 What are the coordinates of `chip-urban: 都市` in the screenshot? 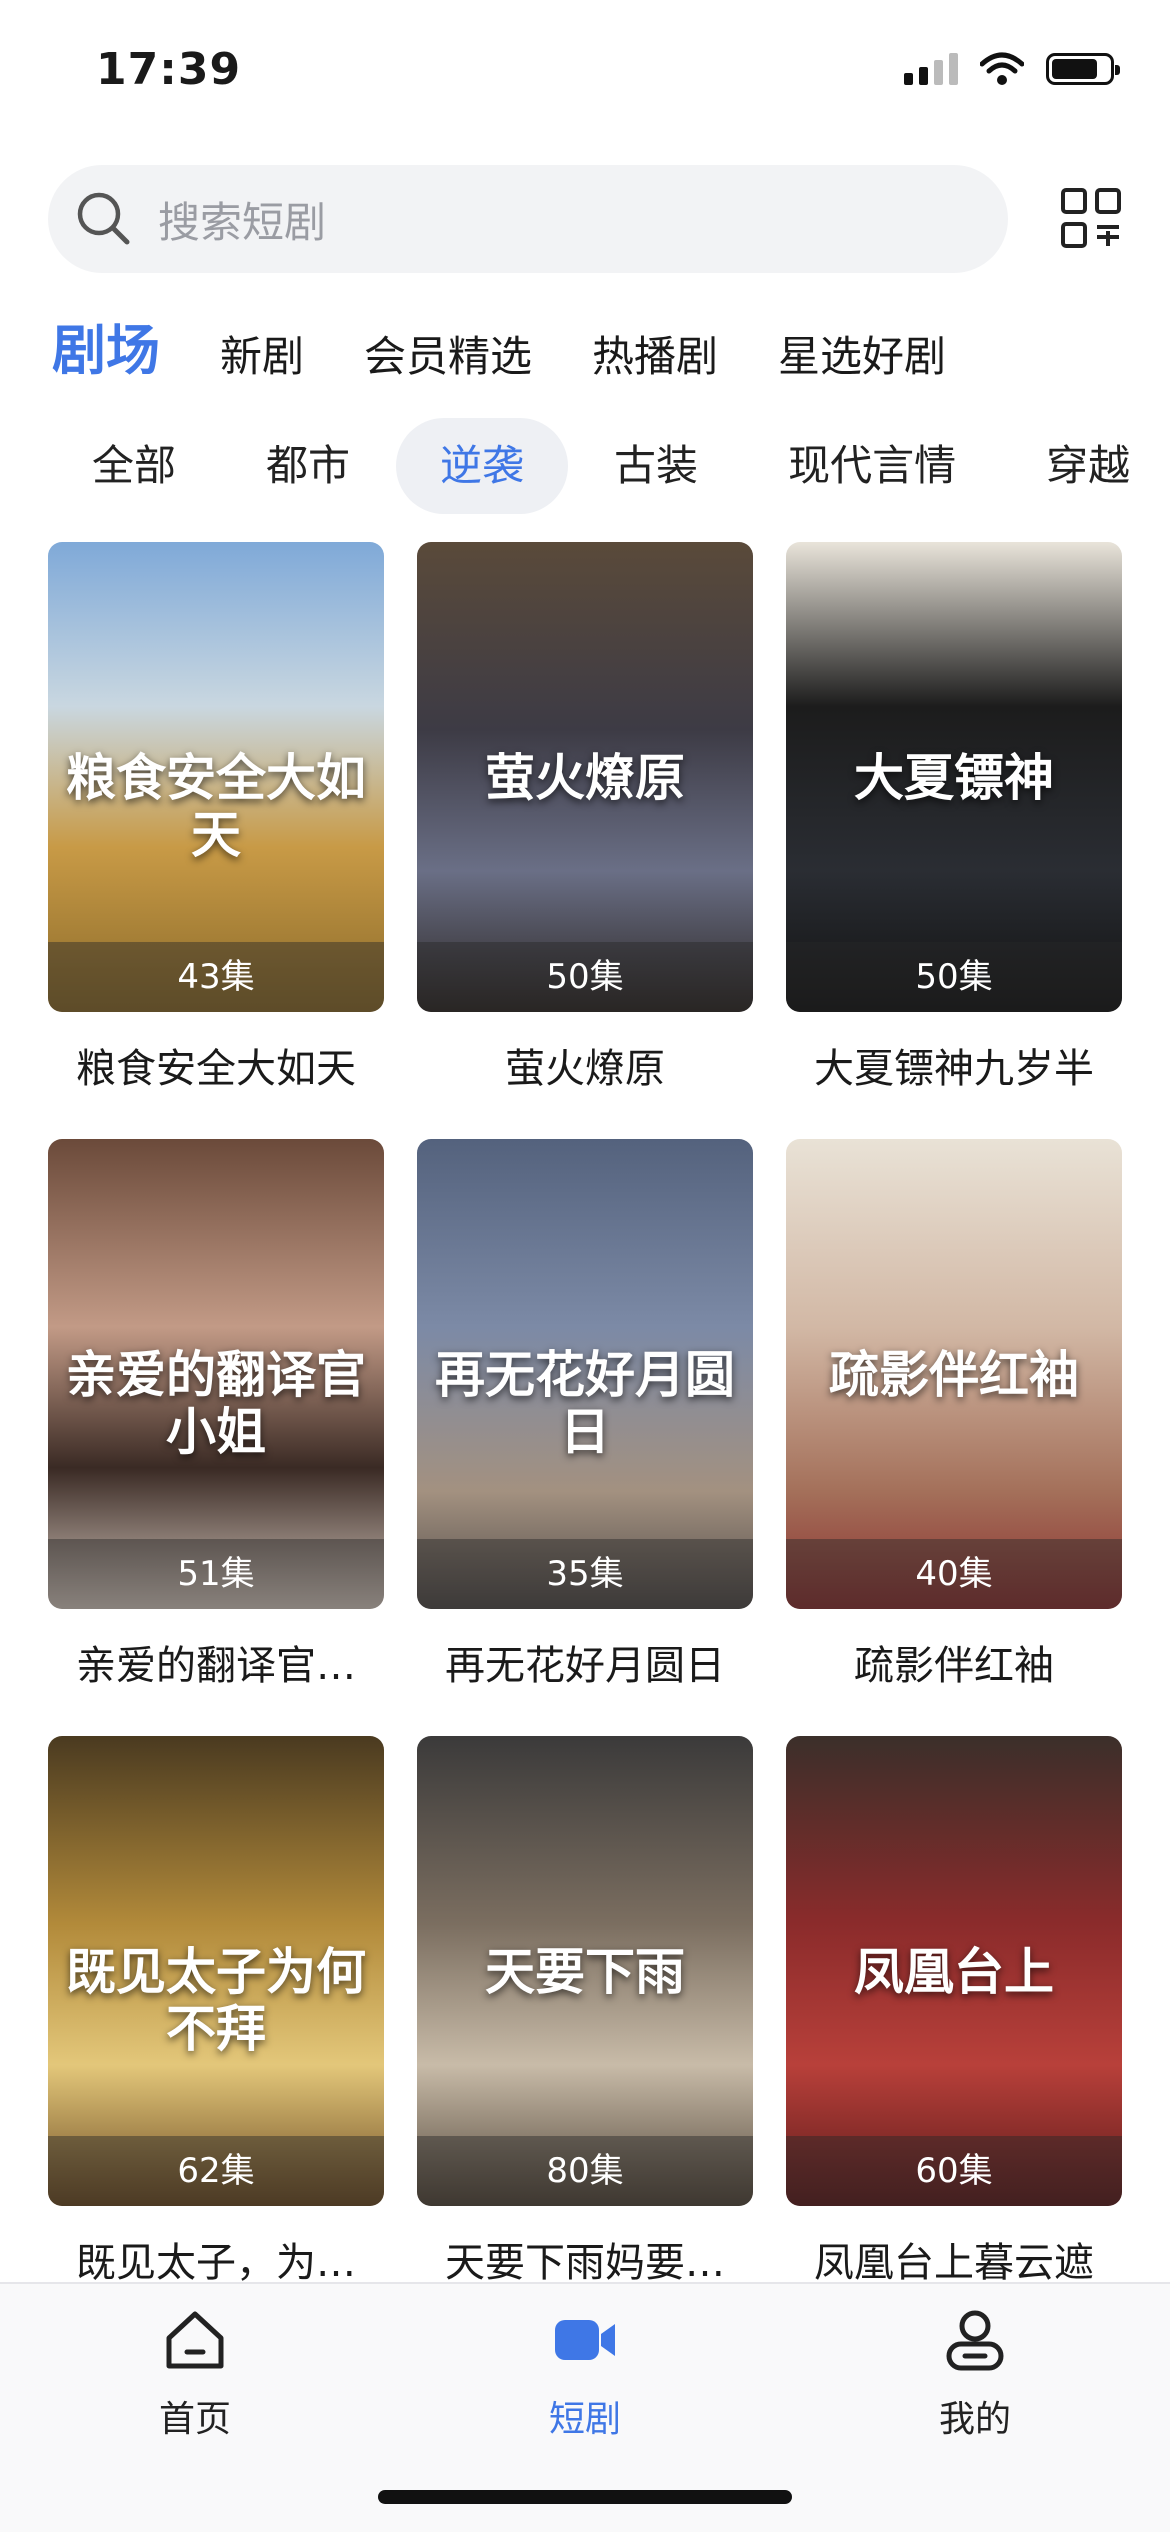 It's located at (308, 466).